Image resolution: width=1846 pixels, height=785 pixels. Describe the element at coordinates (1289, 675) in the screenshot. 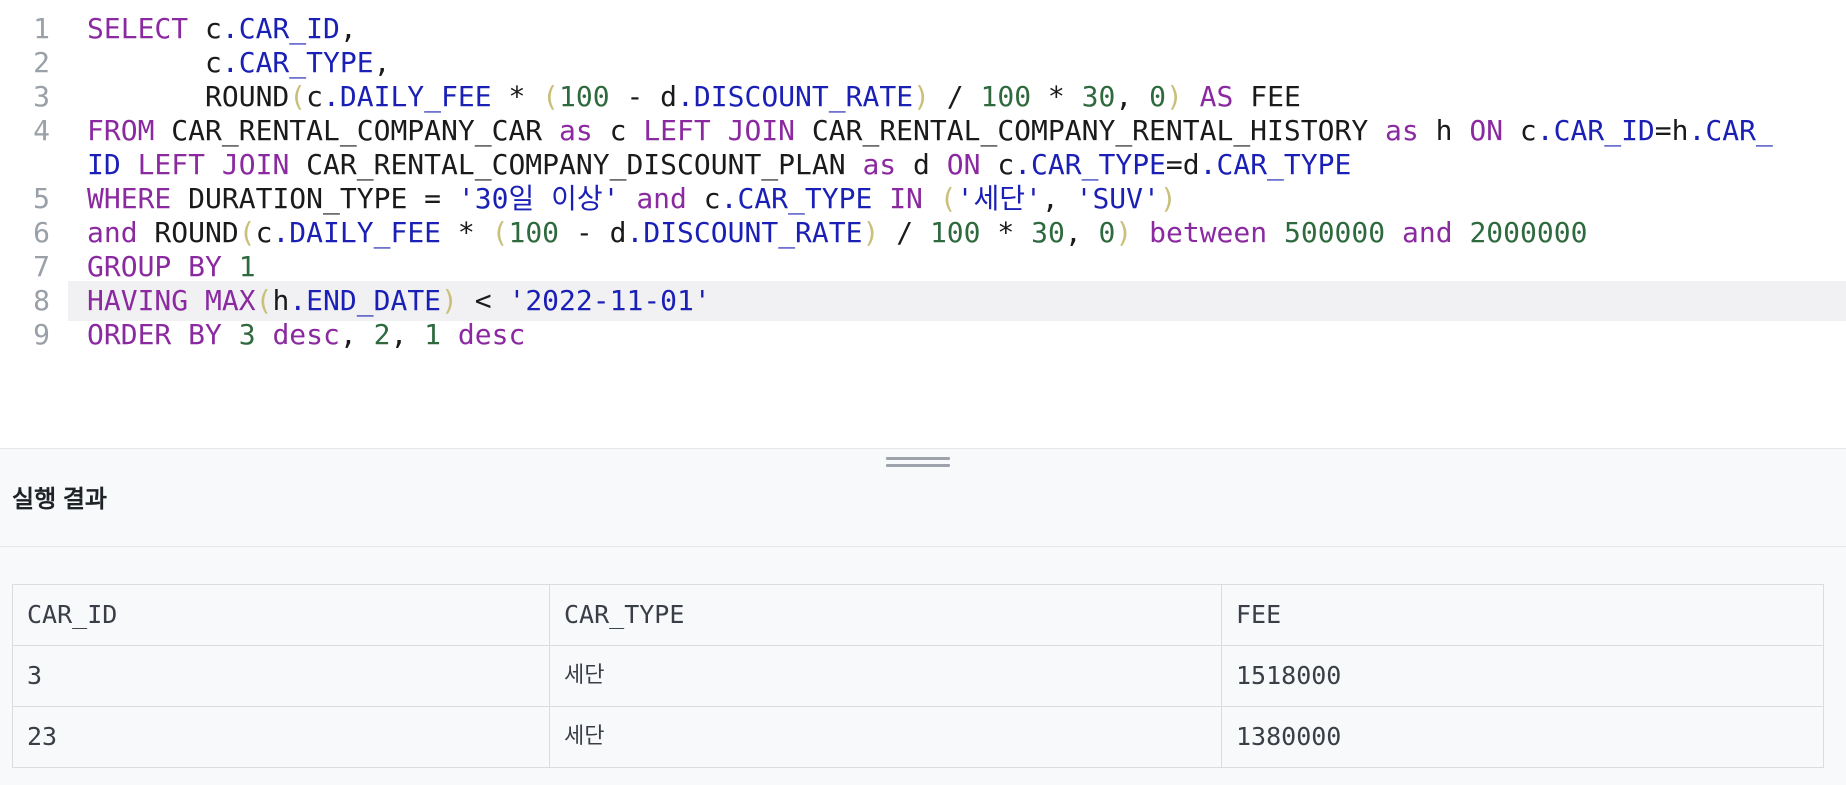

I see `cell-fee: 1518000` at that location.